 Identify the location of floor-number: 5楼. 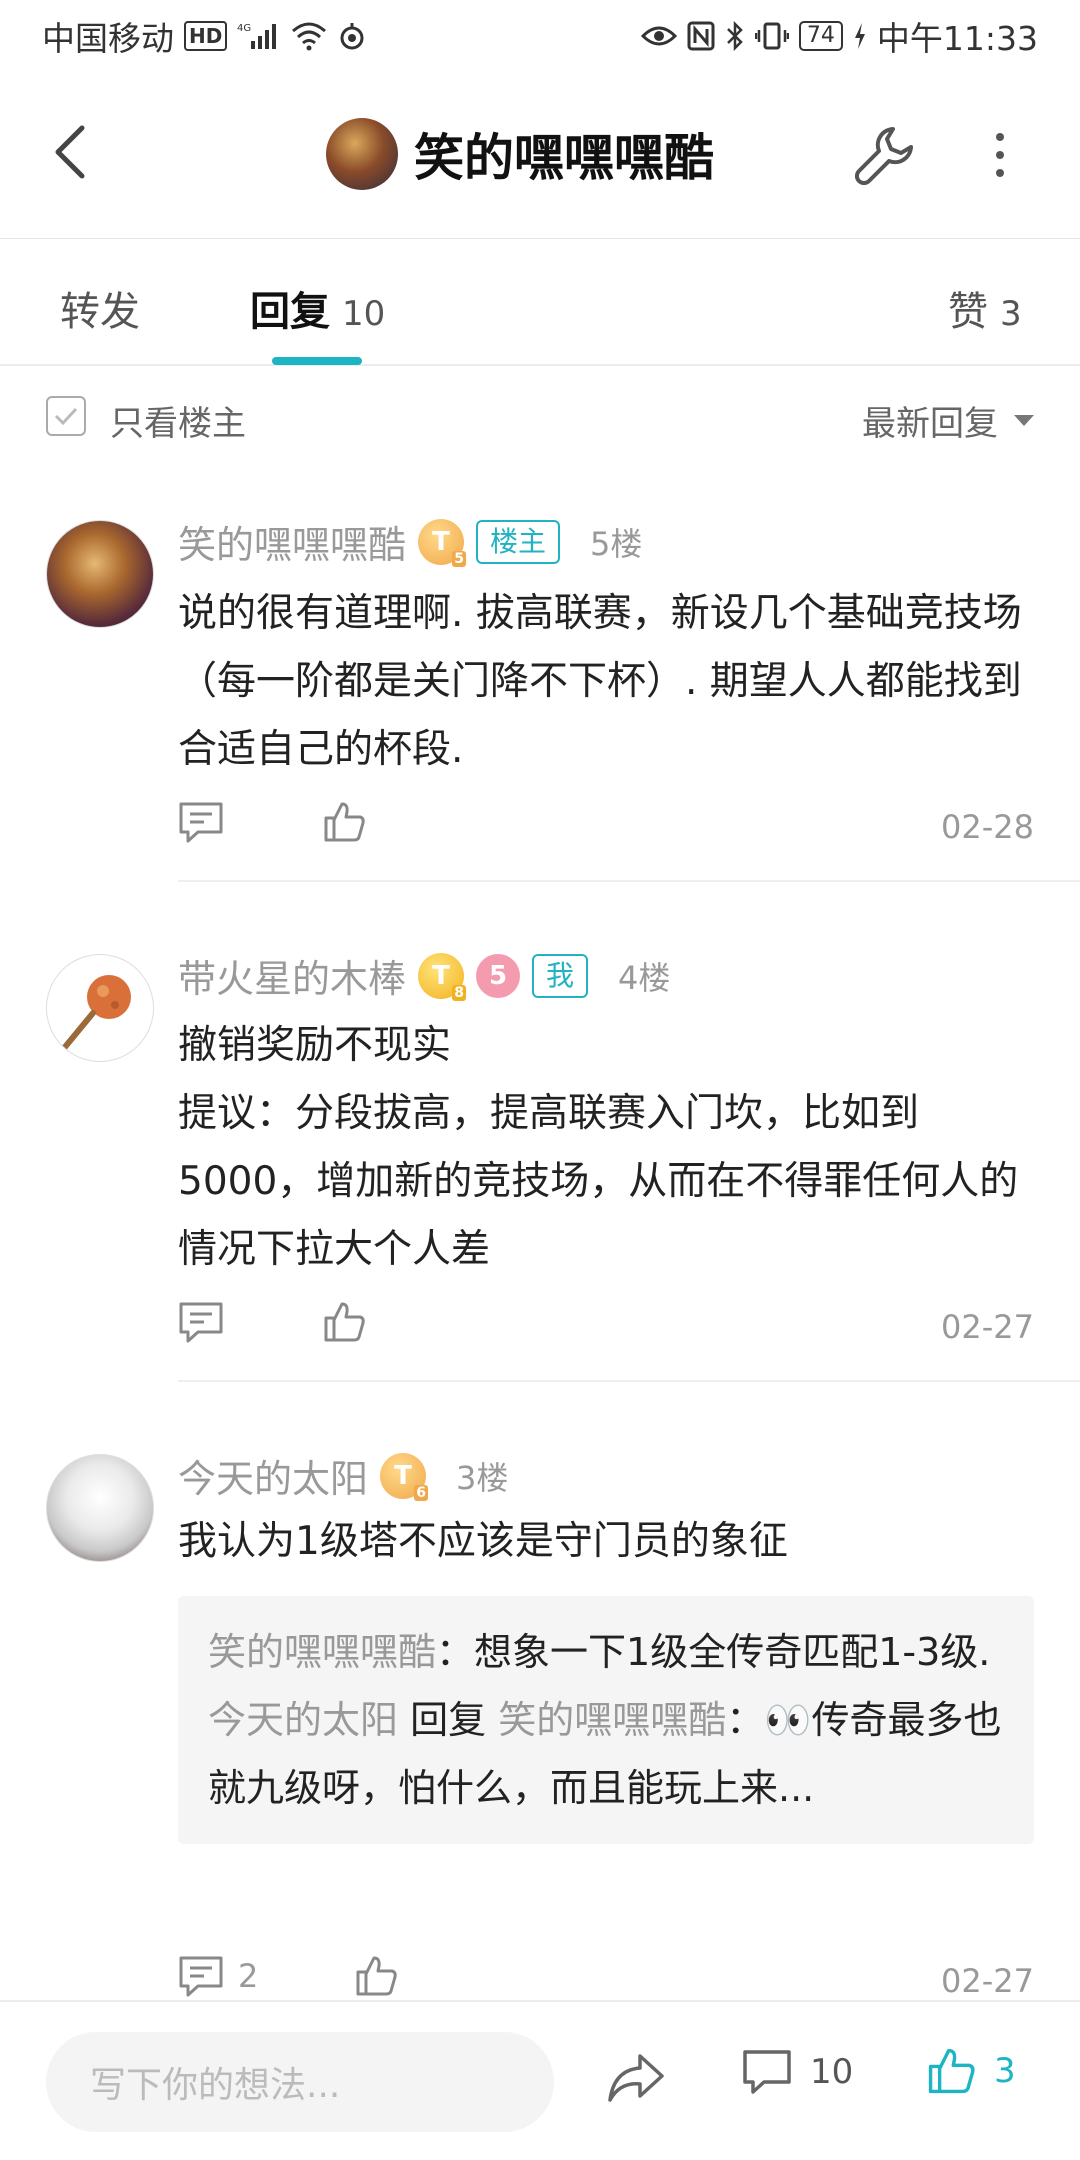
(616, 543).